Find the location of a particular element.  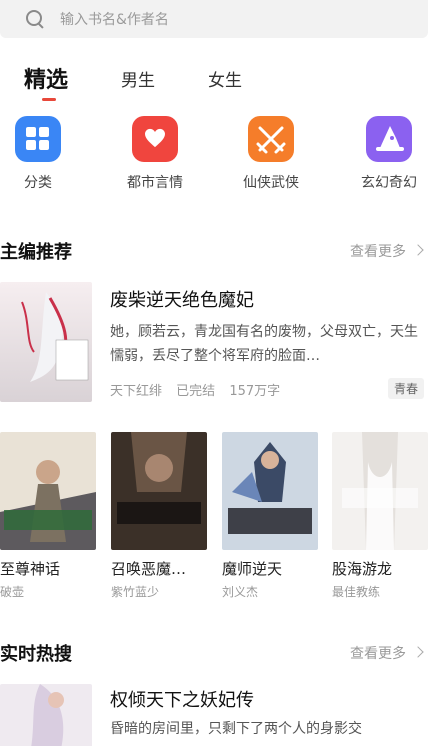

book-author: 紫竹蓝少 is located at coordinates (135, 592).